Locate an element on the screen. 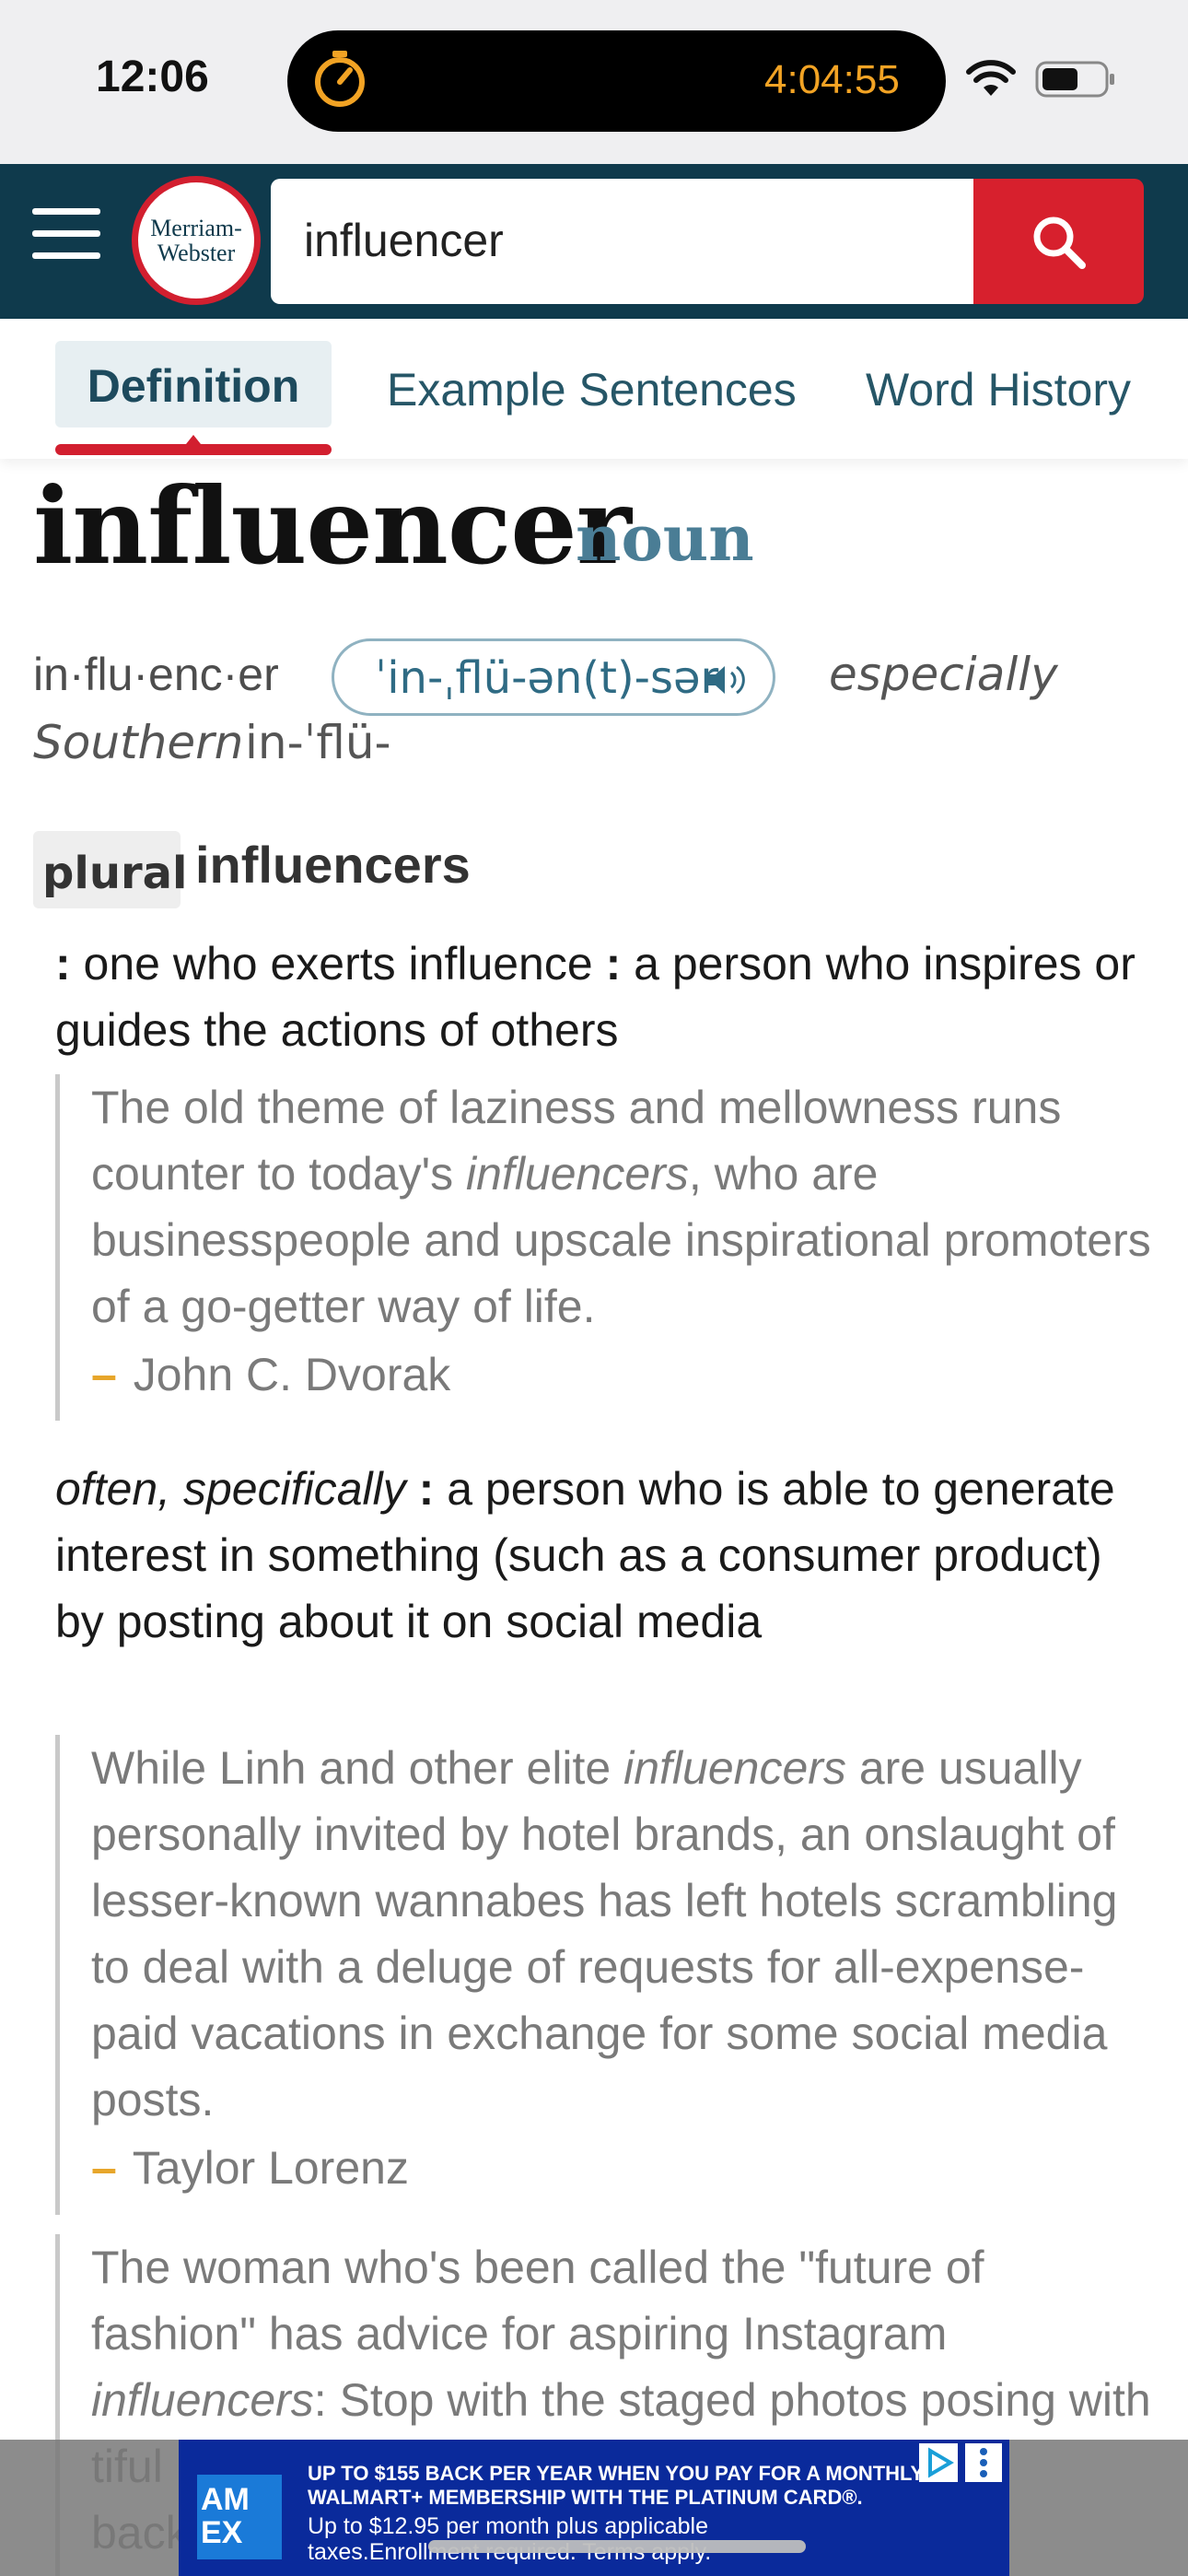 Image resolution: width=1188 pixels, height=2576 pixels. wifi-icon is located at coordinates (991, 78).